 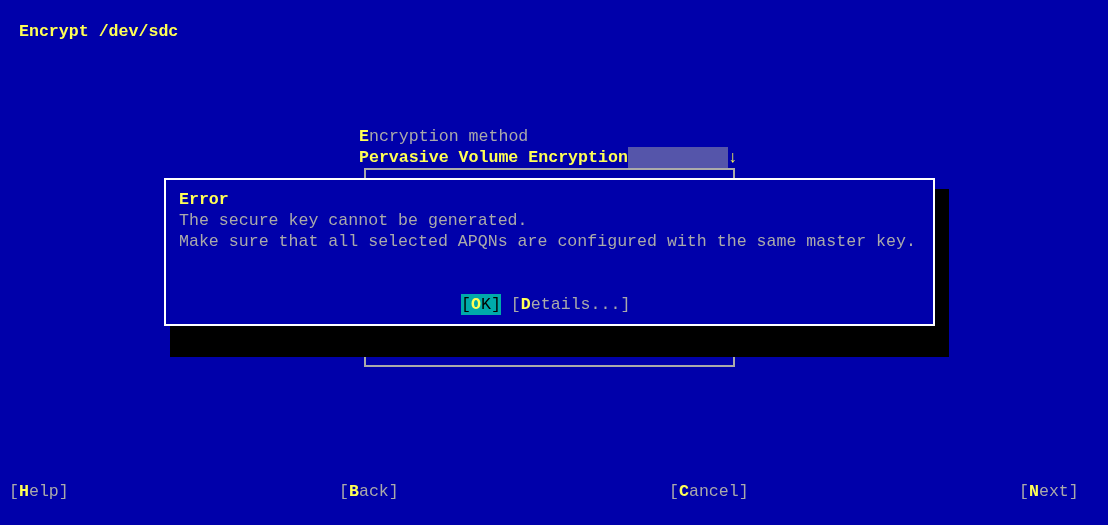 I want to click on encryption-method-dropdown: Pervasive Volume Encryption ↓, so click(x=554, y=157).